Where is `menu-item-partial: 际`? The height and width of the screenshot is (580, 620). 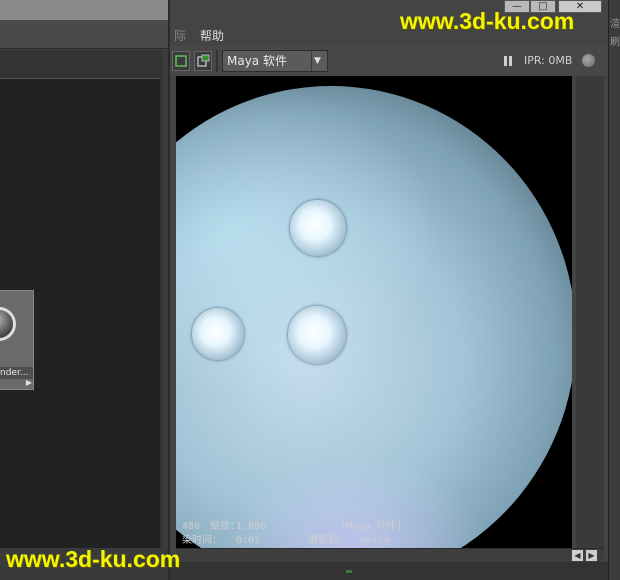
menu-item-partial: 际 is located at coordinates (180, 35).